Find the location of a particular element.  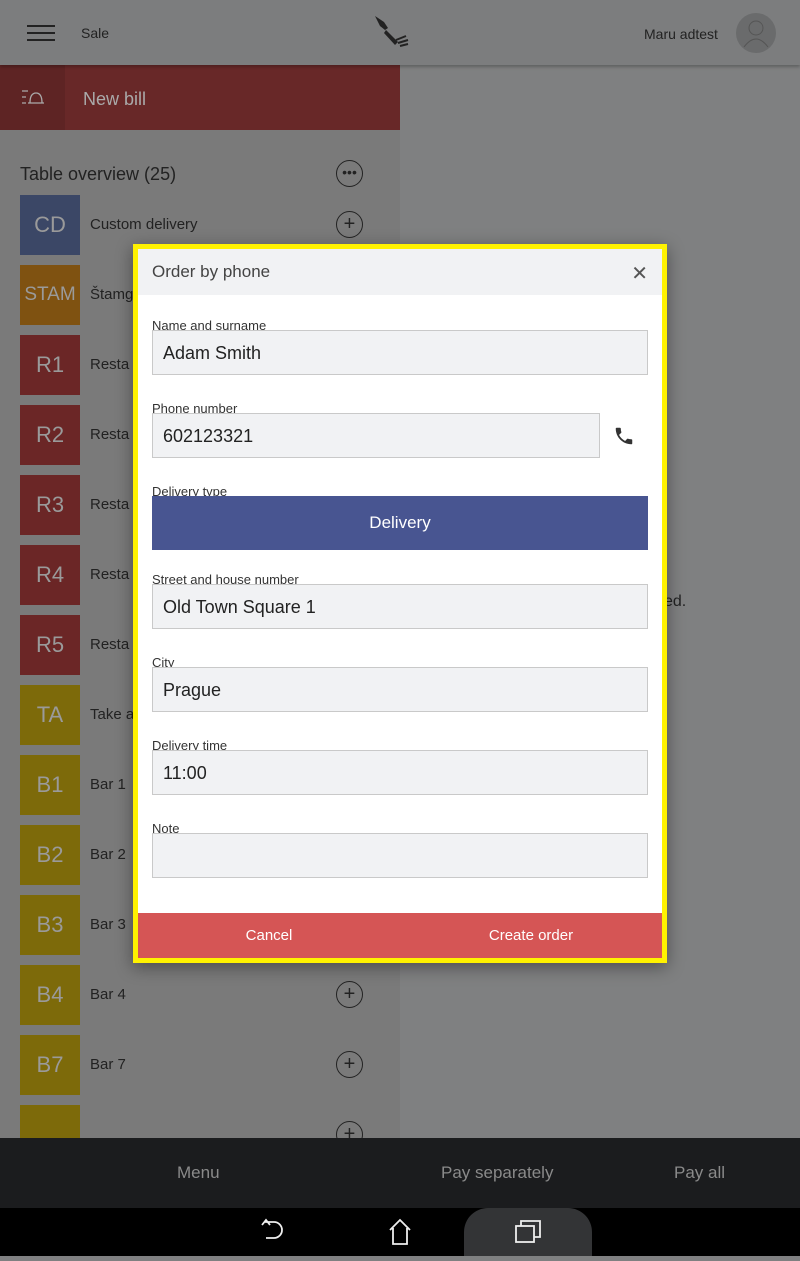

dialog-title: Order by phone is located at coordinates (211, 271).